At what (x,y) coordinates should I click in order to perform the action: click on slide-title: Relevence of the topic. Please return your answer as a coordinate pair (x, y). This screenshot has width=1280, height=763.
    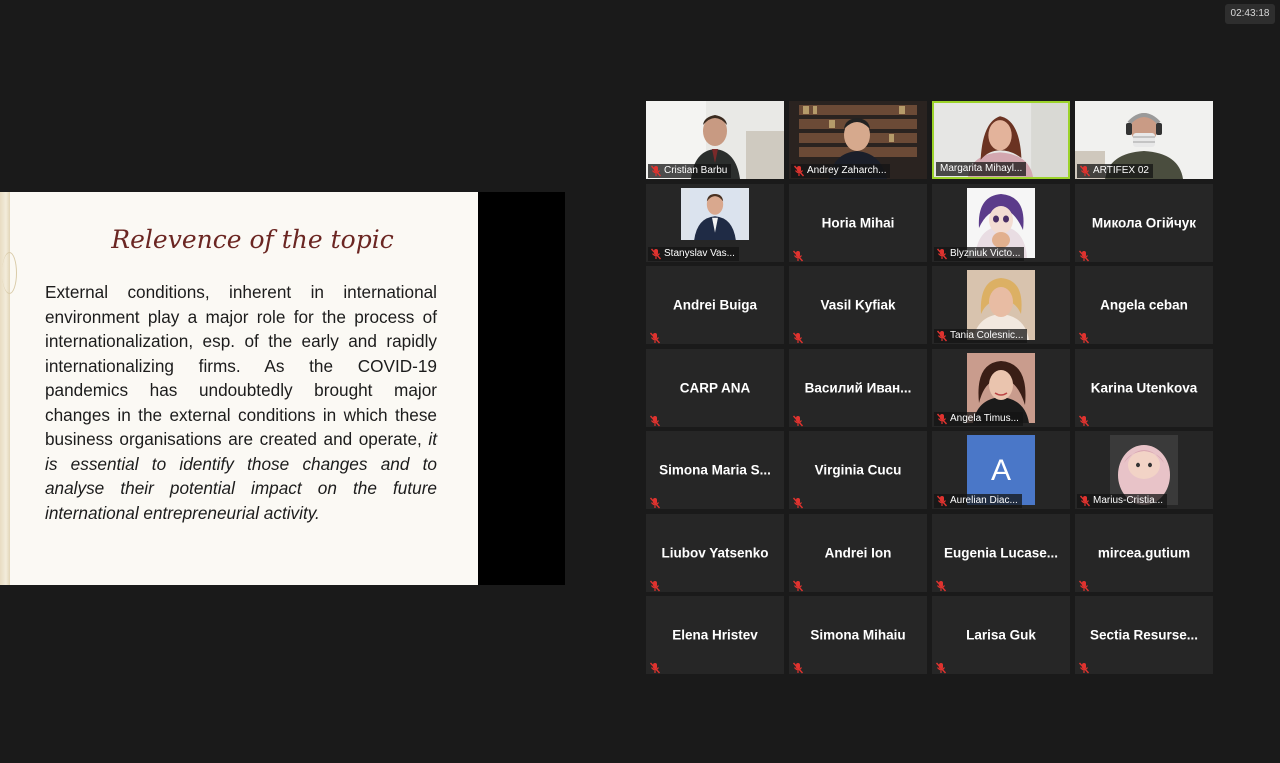
    Looking at the image, I should click on (252, 239).